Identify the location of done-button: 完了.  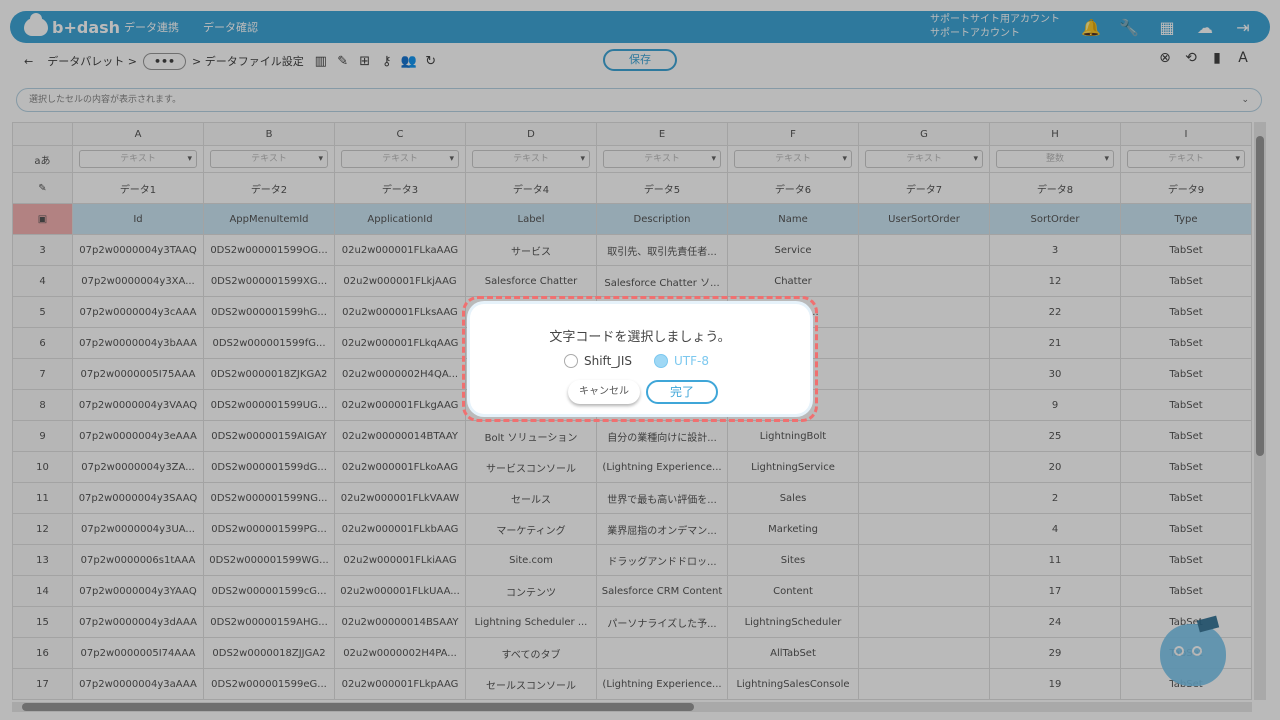
(682, 392).